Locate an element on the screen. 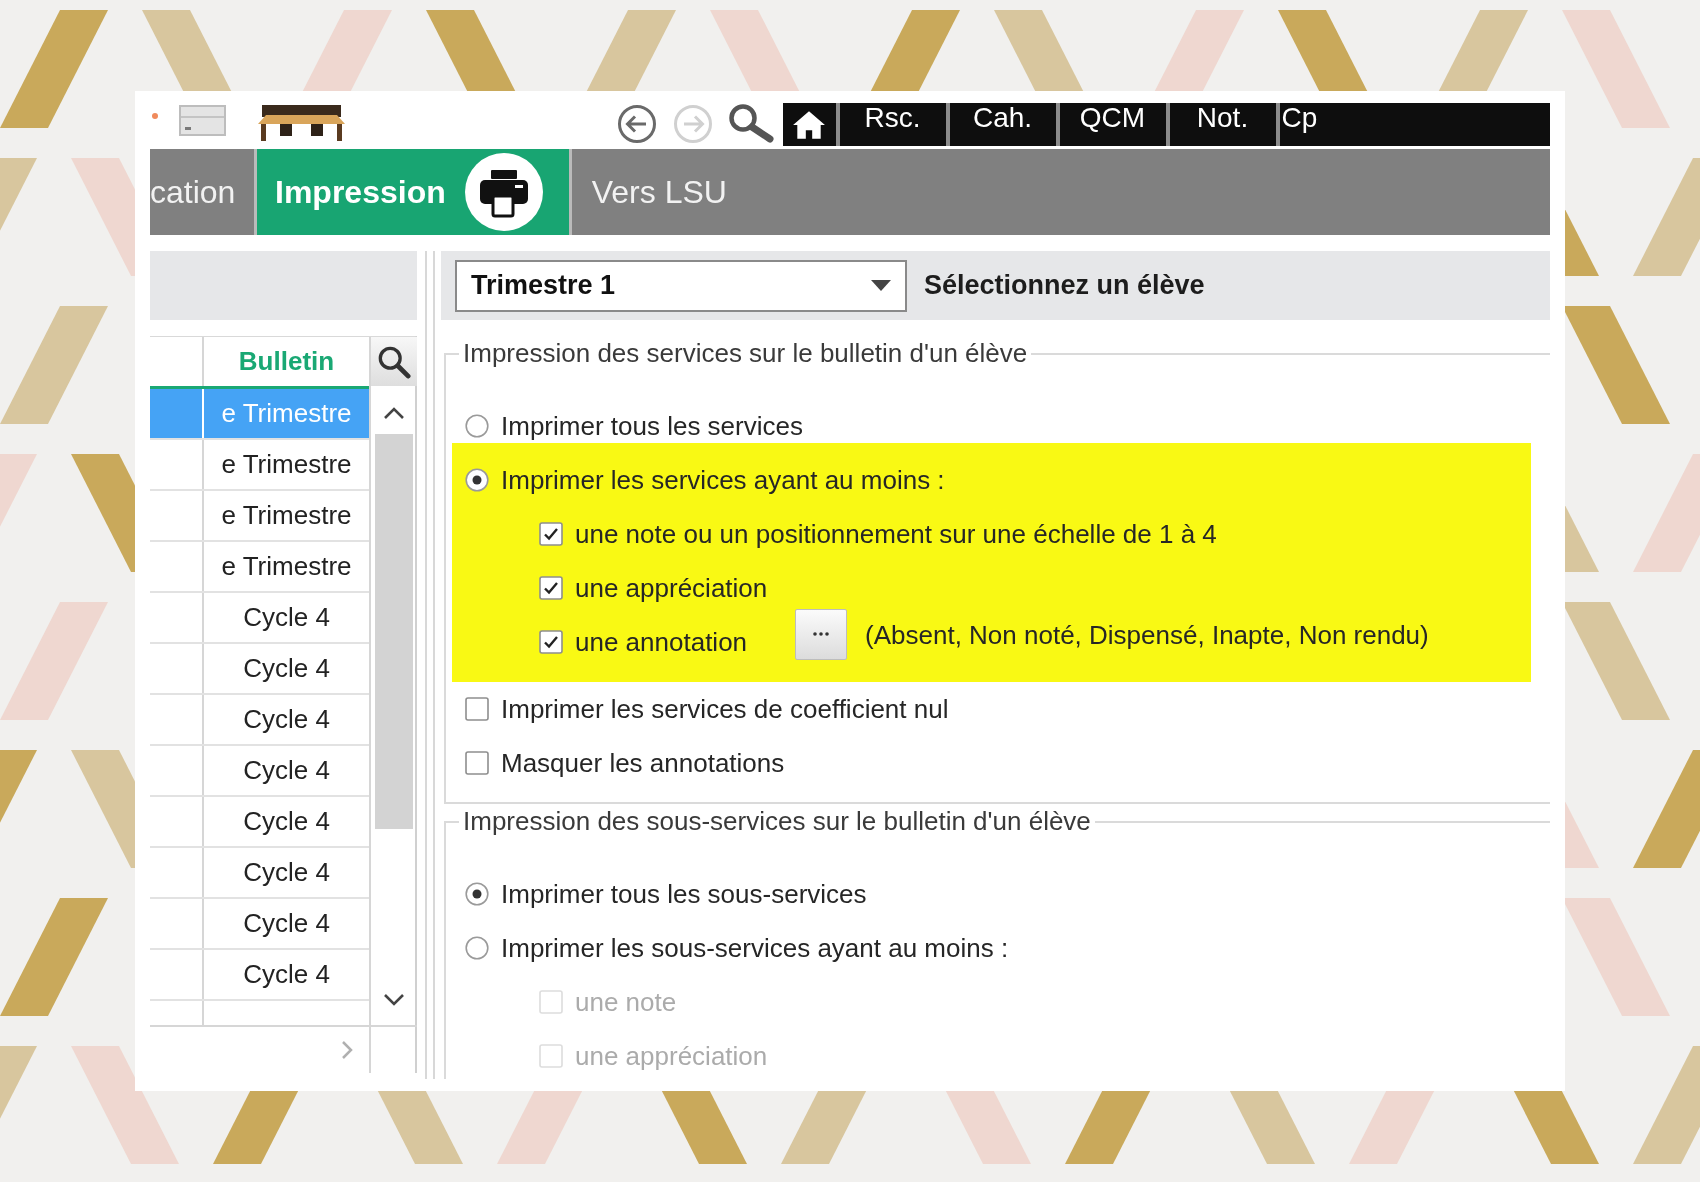  group-title: Impression des services sur le bulletin d'un élève is located at coordinates (745, 353).